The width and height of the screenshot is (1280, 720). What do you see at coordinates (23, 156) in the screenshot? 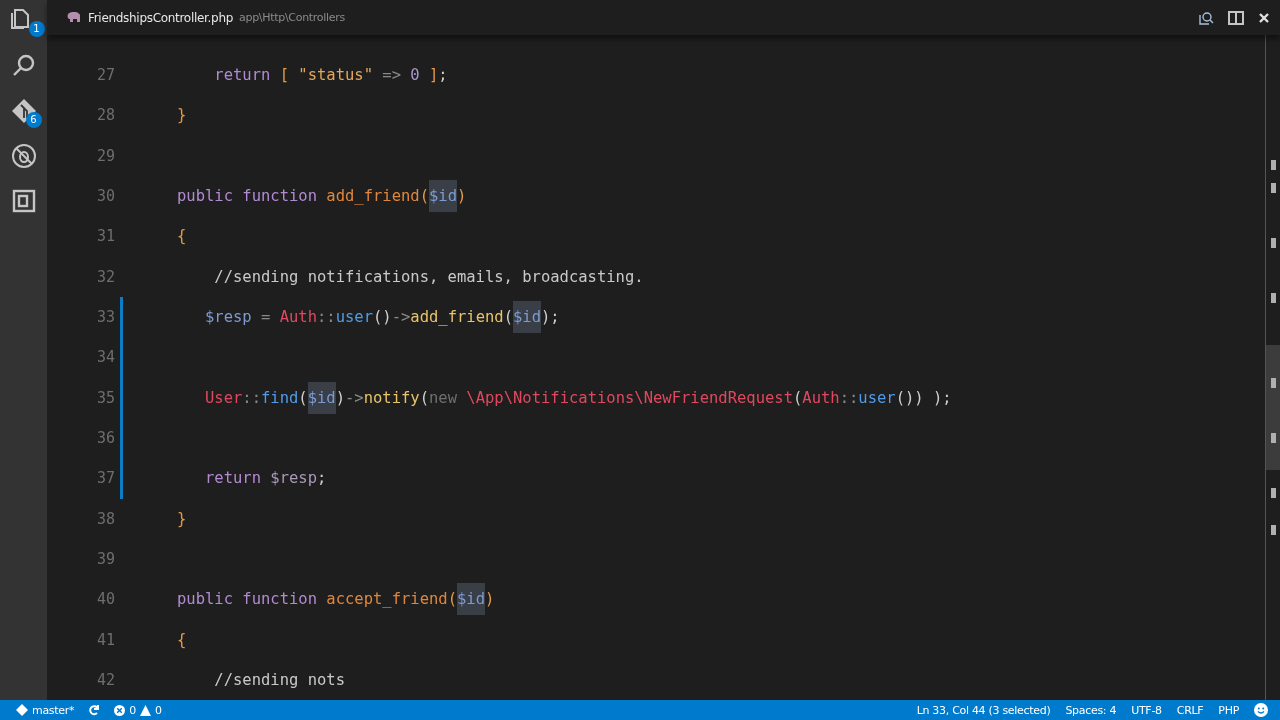
I see `bug-icon` at bounding box center [23, 156].